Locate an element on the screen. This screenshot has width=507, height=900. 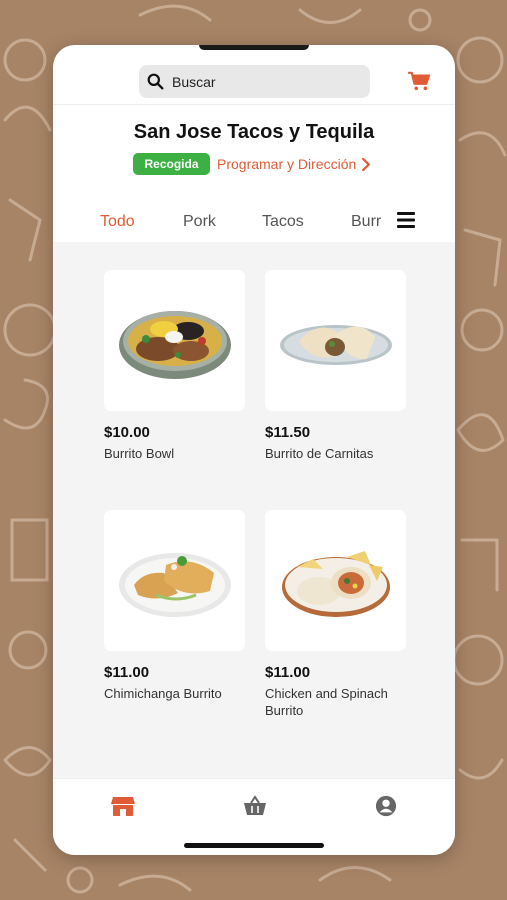
search-icon is located at coordinates (155, 81).